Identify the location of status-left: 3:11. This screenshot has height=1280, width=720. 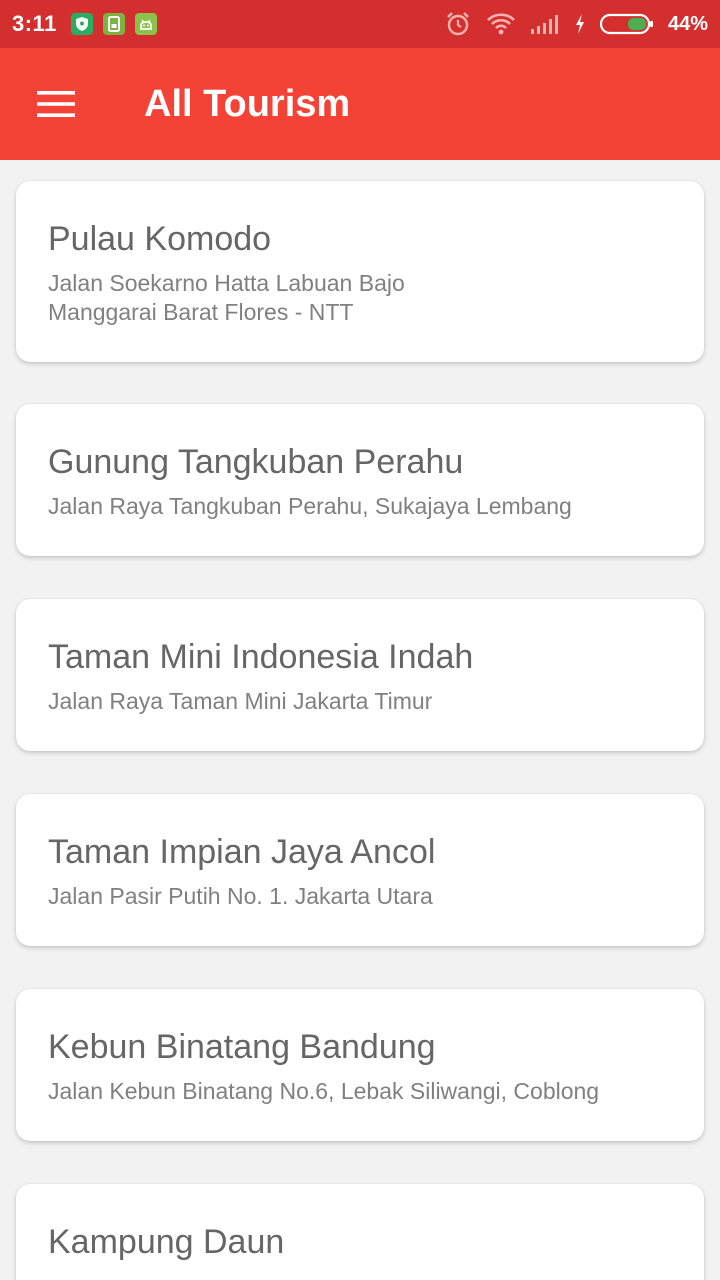
(84, 24).